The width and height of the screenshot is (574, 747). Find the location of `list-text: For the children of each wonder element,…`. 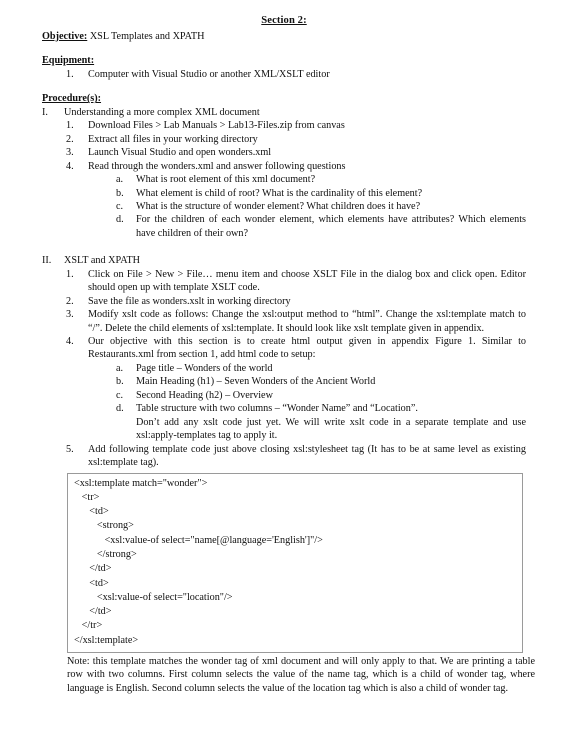

list-text: For the children of each wonder element,… is located at coordinates (331, 226).